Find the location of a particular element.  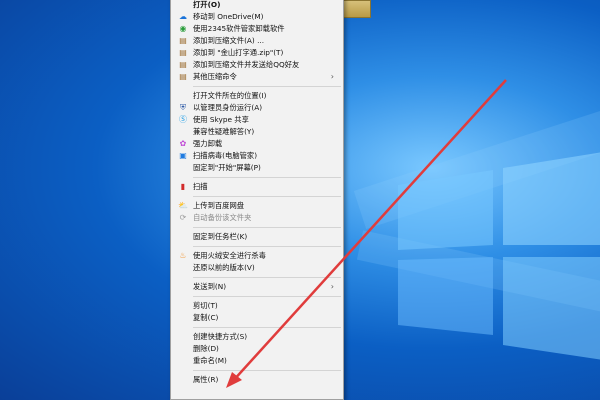

menu-item-label: 以管理员身份运行(A) is located at coordinates (228, 107).